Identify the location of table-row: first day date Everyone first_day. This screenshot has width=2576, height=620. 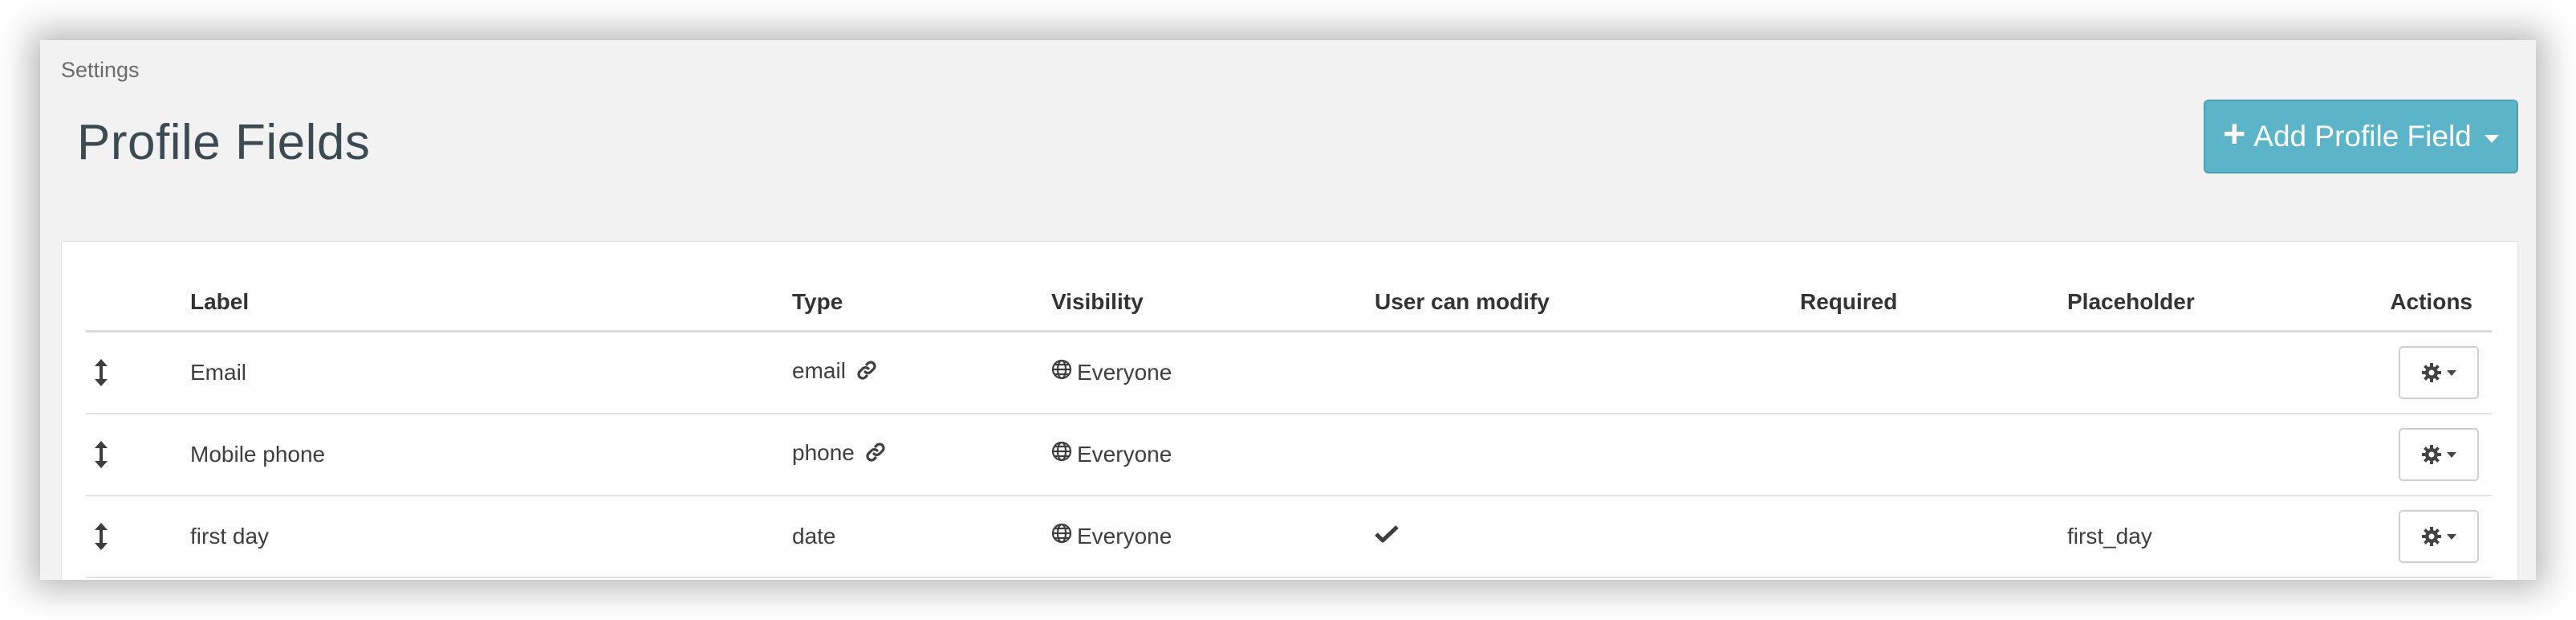
(1289, 537).